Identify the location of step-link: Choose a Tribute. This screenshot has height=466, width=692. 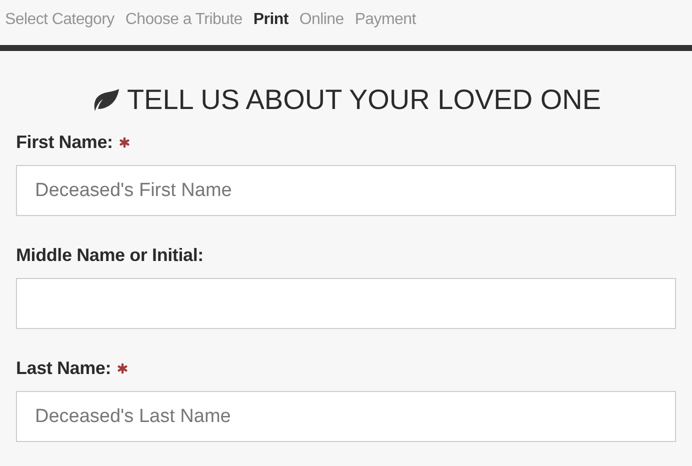
(183, 27).